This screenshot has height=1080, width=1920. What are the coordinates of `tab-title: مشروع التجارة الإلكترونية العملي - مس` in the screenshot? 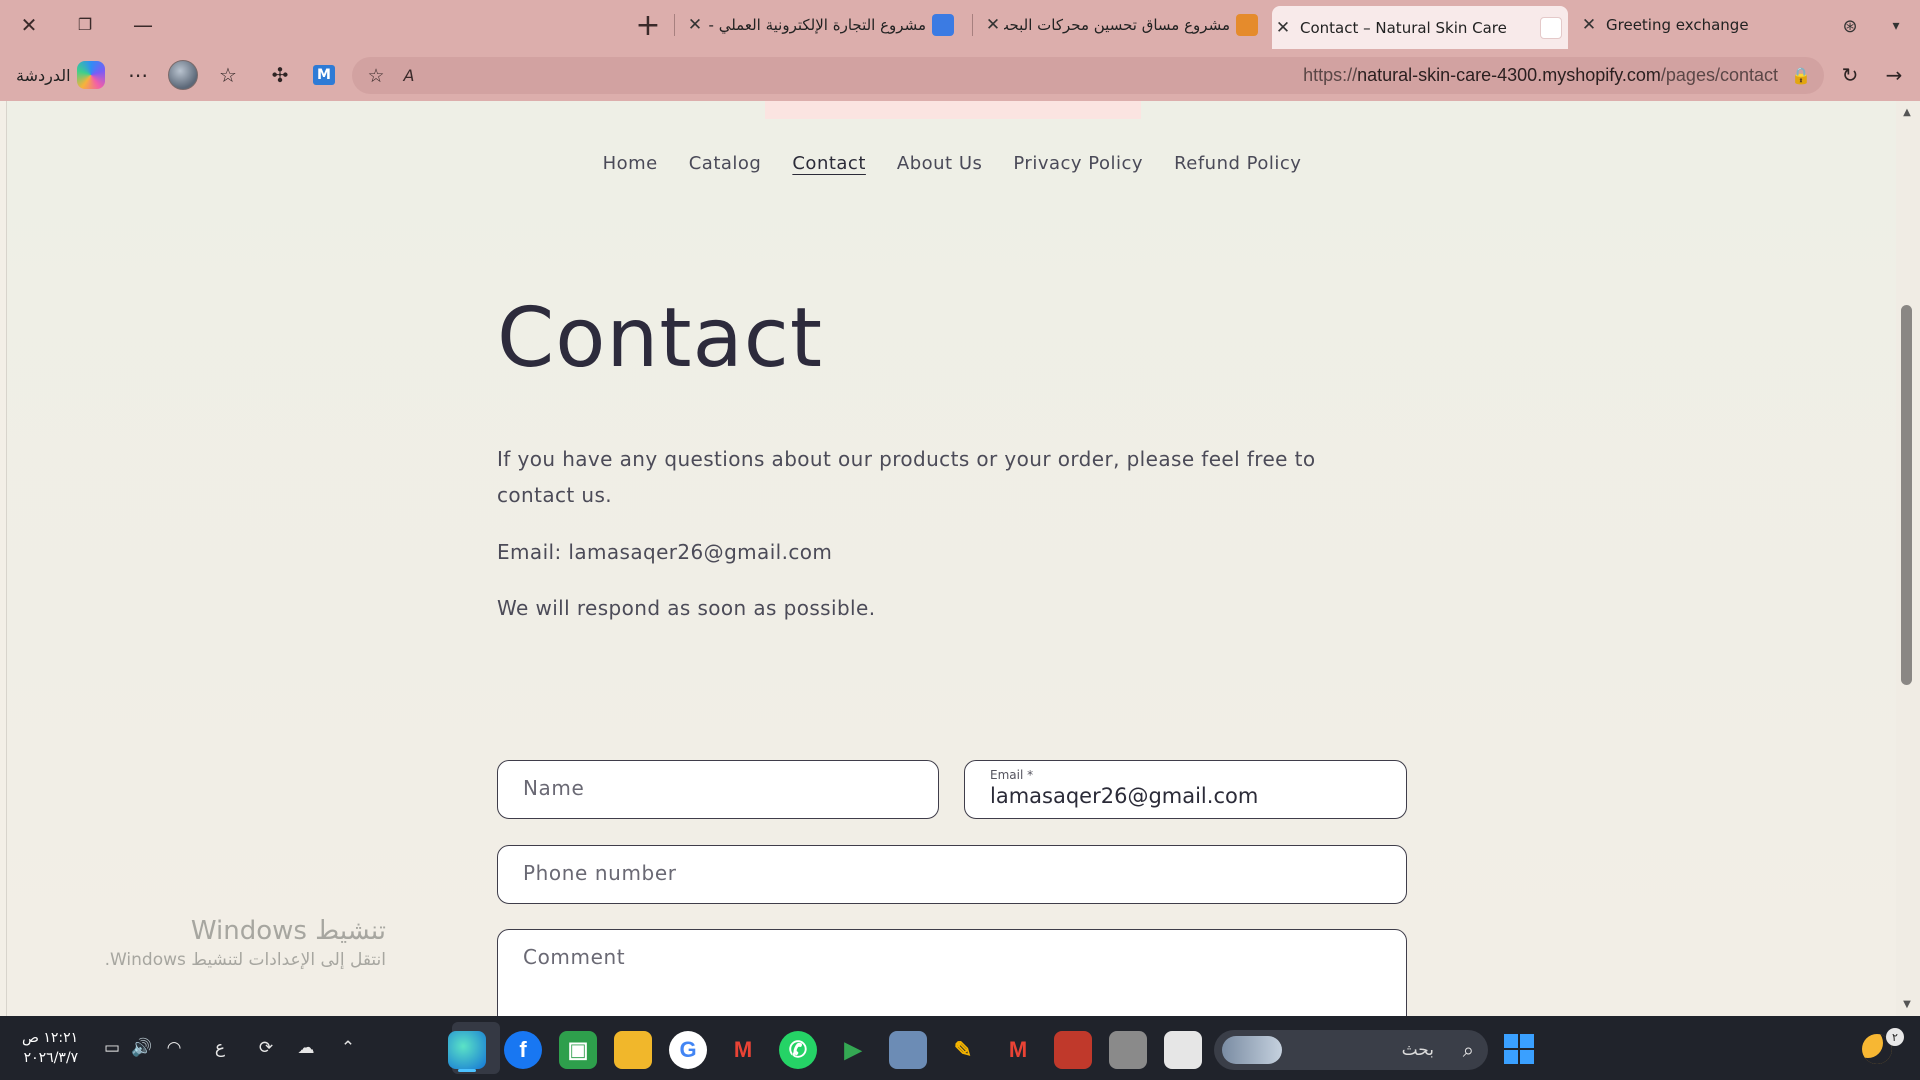 It's located at (816, 25).